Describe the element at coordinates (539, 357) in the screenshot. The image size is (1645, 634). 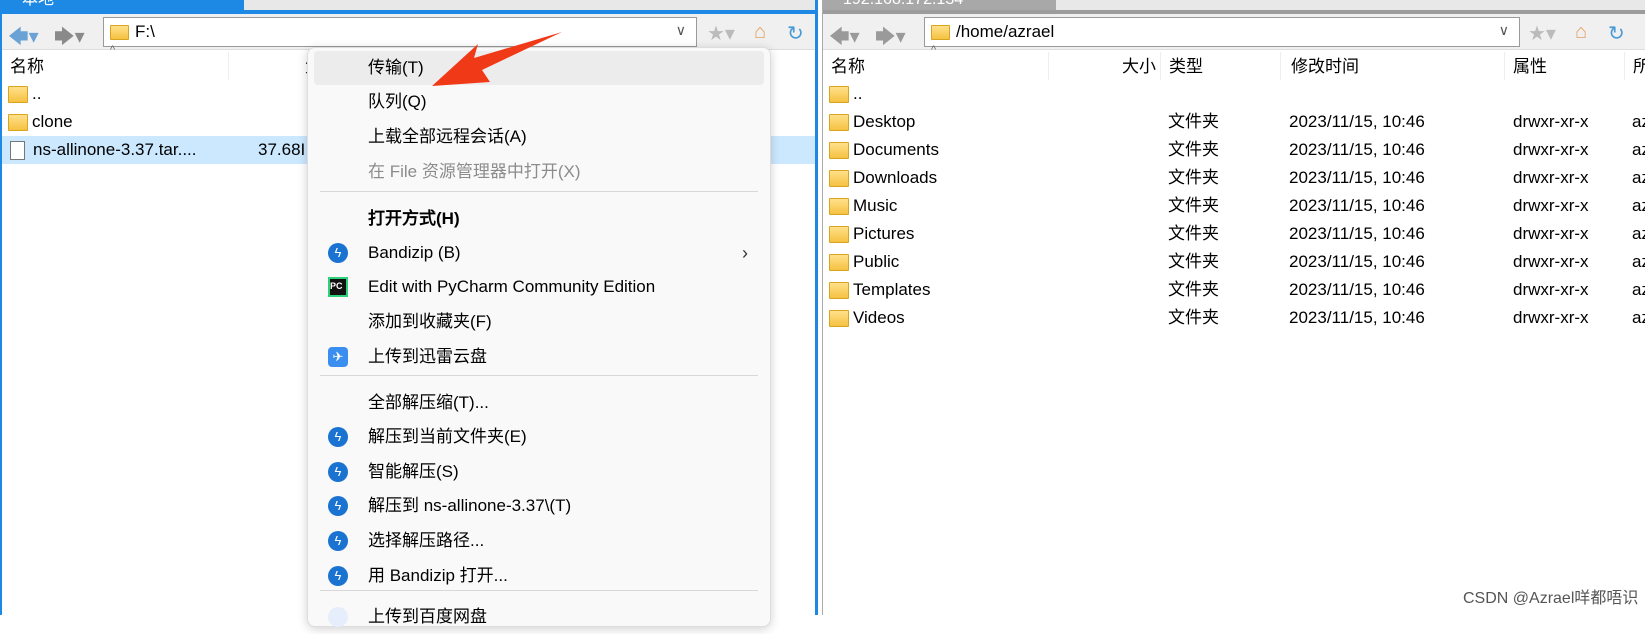
I see `menu-item: ✈ 上传到迅雷云盘` at that location.